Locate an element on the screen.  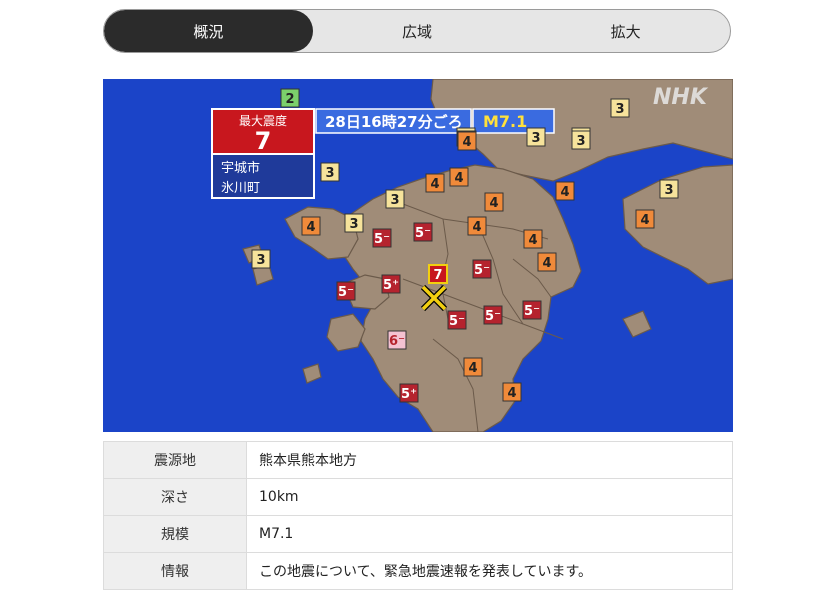
intensity-marker: 7 is located at coordinates (438, 274).